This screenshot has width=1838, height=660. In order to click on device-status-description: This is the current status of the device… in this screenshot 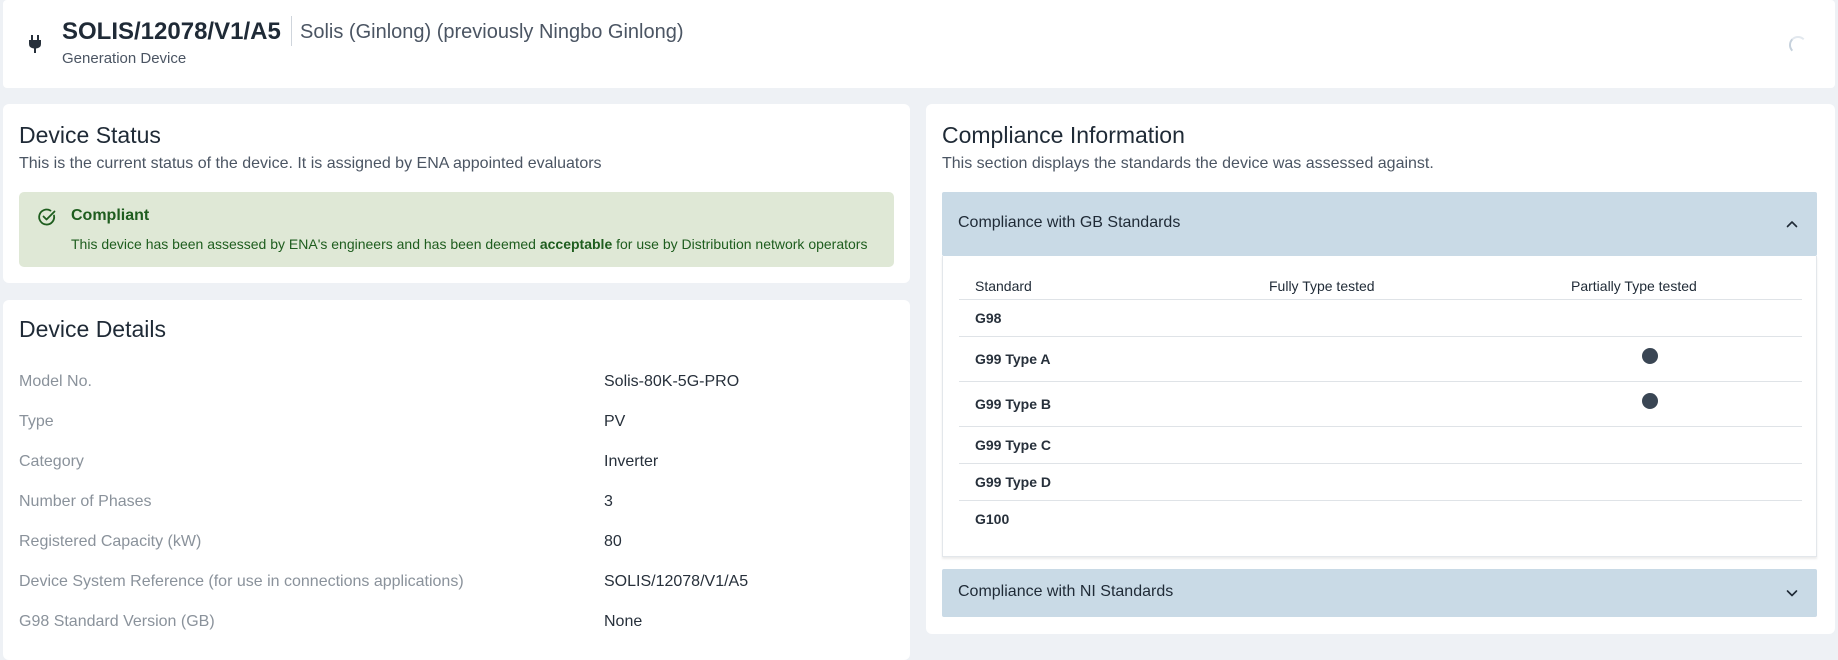, I will do `click(310, 163)`.